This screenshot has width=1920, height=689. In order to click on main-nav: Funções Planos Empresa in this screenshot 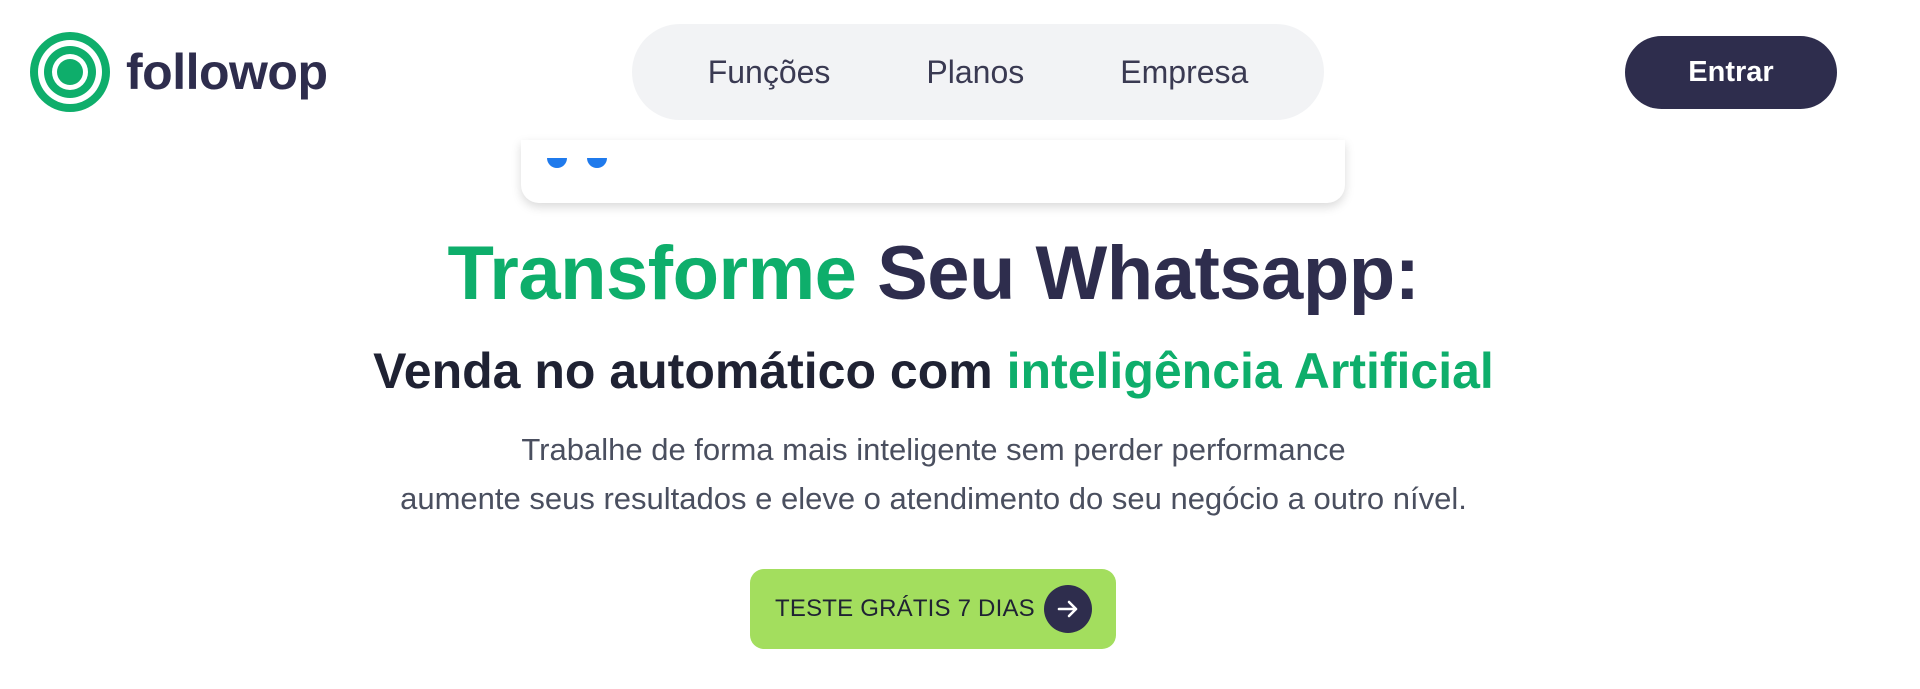, I will do `click(978, 72)`.